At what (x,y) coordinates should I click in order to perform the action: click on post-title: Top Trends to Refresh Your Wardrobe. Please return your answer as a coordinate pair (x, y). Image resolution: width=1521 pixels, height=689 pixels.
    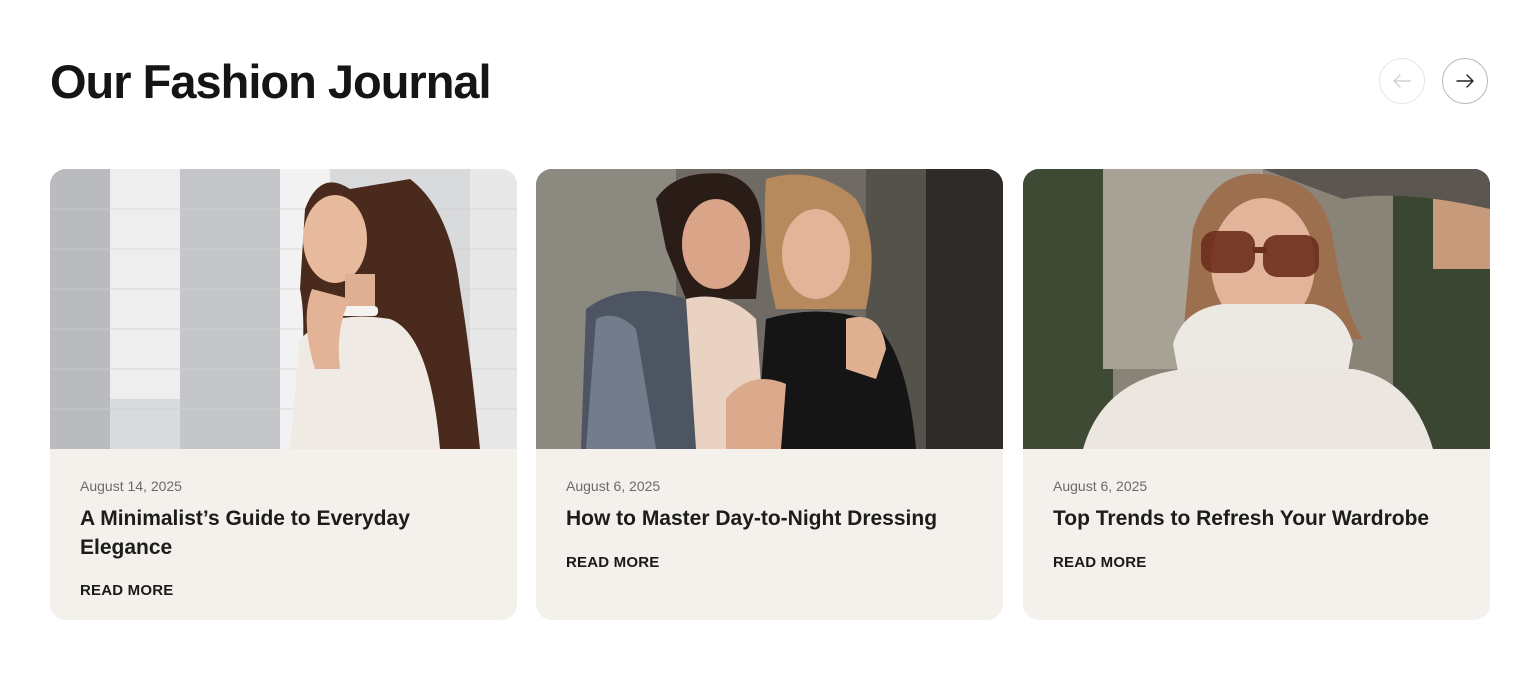
    Looking at the image, I should click on (1256, 518).